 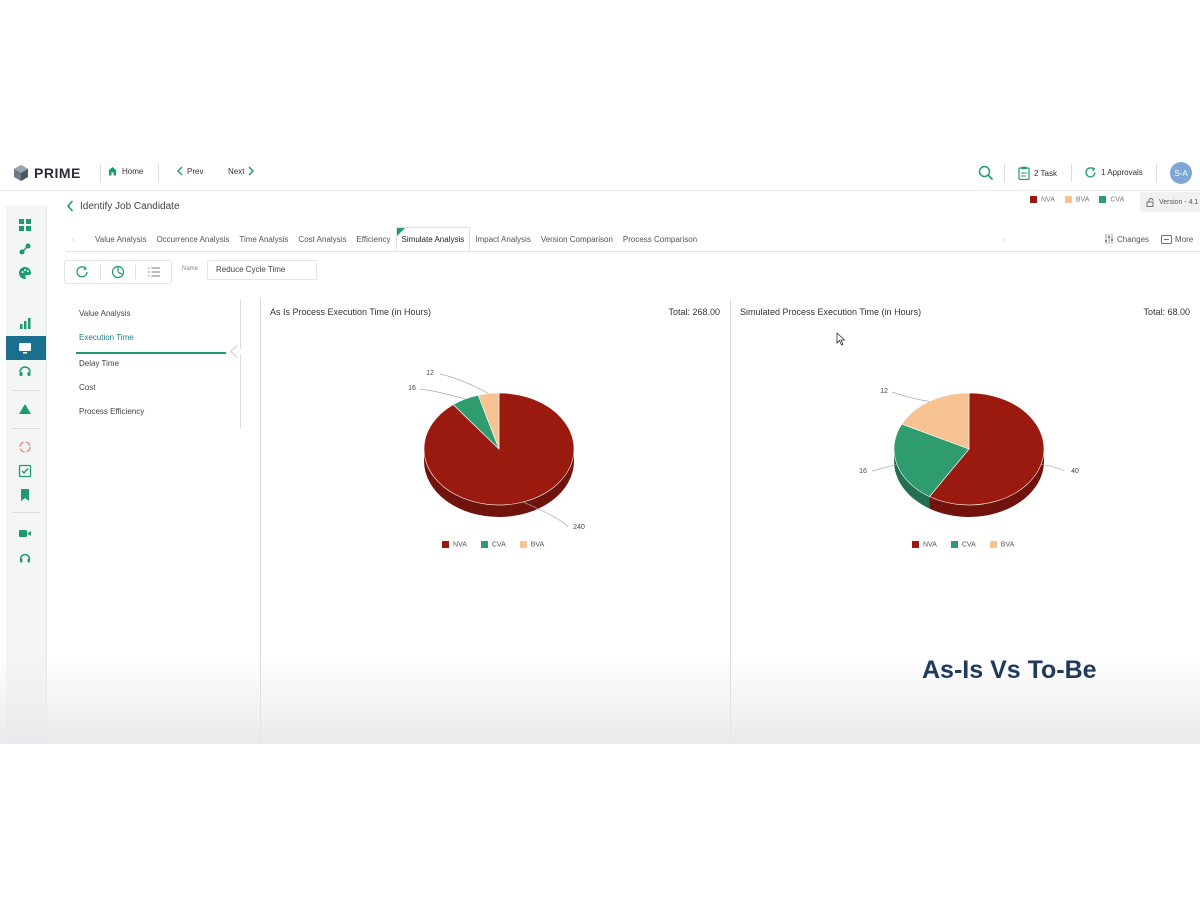 What do you see at coordinates (1009, 670) in the screenshot?
I see `overlay-caption: As-Is Vs To-Be` at bounding box center [1009, 670].